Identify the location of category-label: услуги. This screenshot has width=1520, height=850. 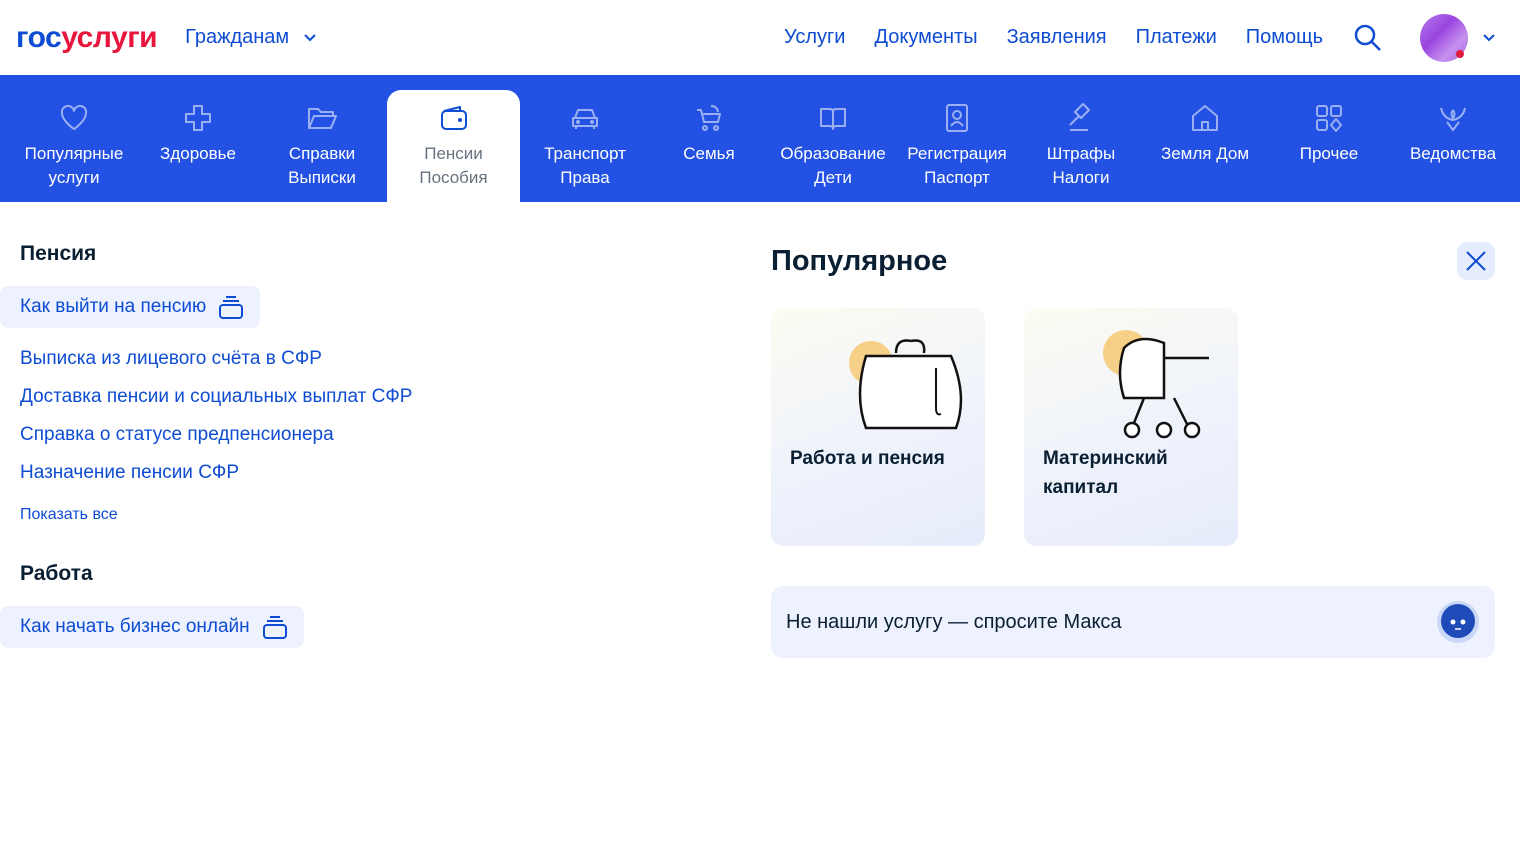
(74, 177).